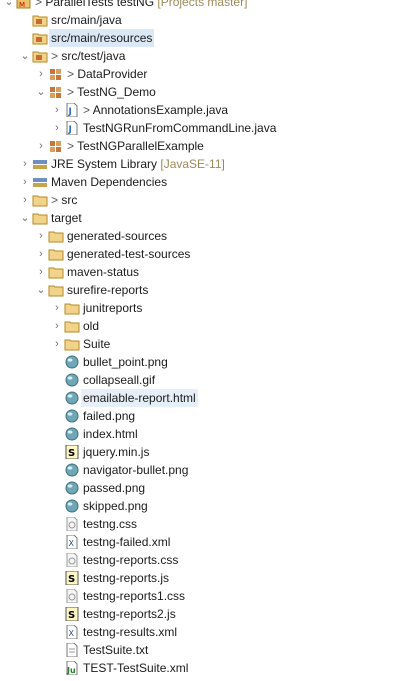  I want to click on tree-item: bullet_point.png, so click(200, 362).